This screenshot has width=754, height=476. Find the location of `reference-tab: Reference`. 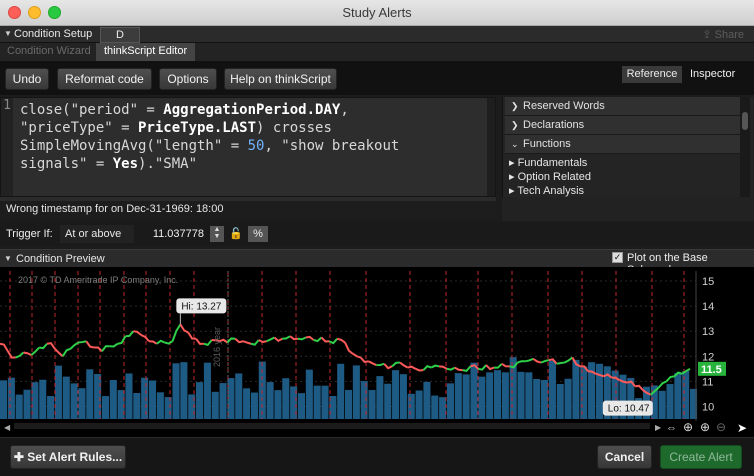

reference-tab: Reference is located at coordinates (652, 74).